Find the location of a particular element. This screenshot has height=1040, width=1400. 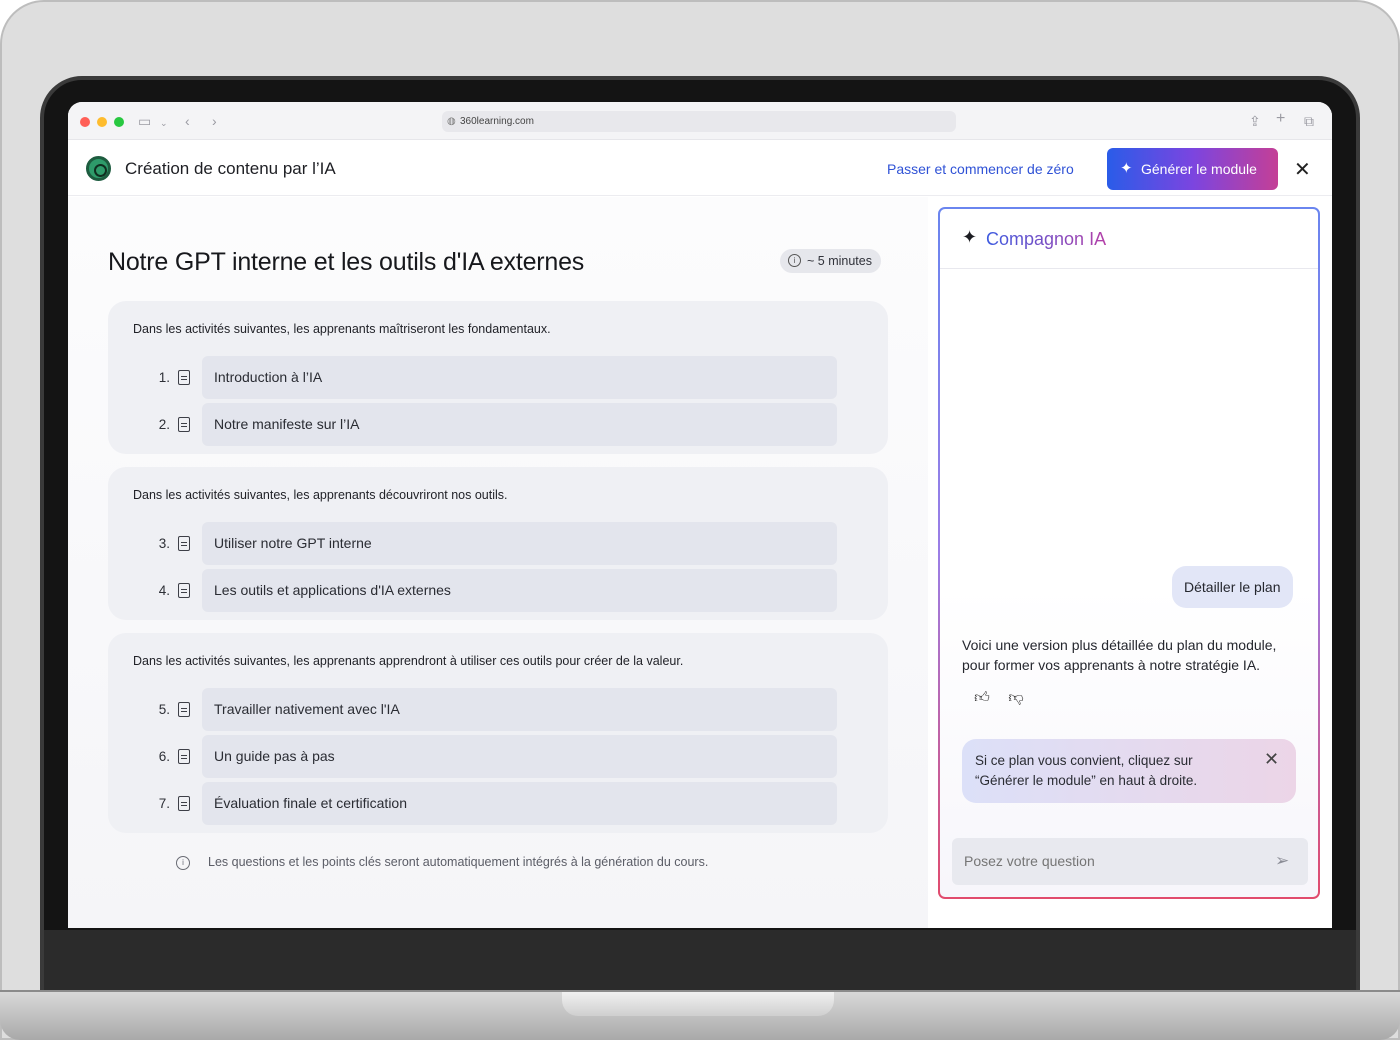

thumbs-up-icon: 👍︎ is located at coordinates (982, 699).